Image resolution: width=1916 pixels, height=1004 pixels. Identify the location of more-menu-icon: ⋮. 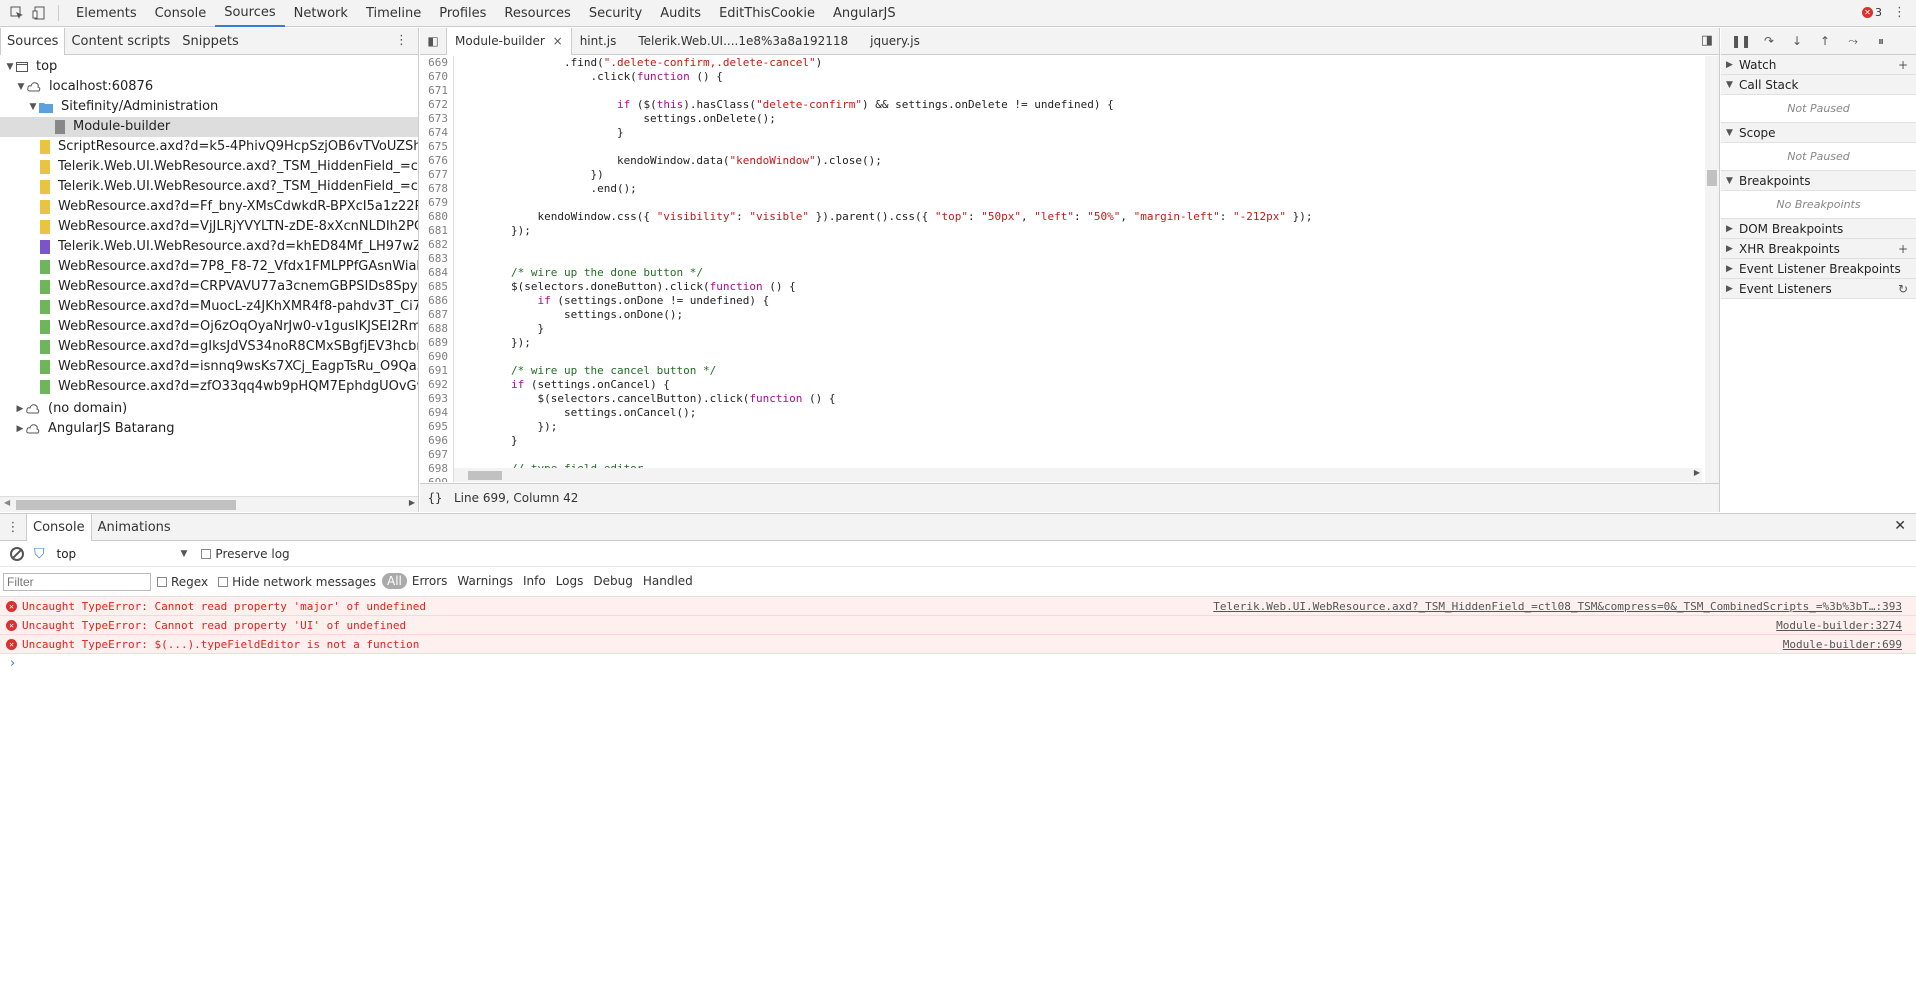
(1899, 12).